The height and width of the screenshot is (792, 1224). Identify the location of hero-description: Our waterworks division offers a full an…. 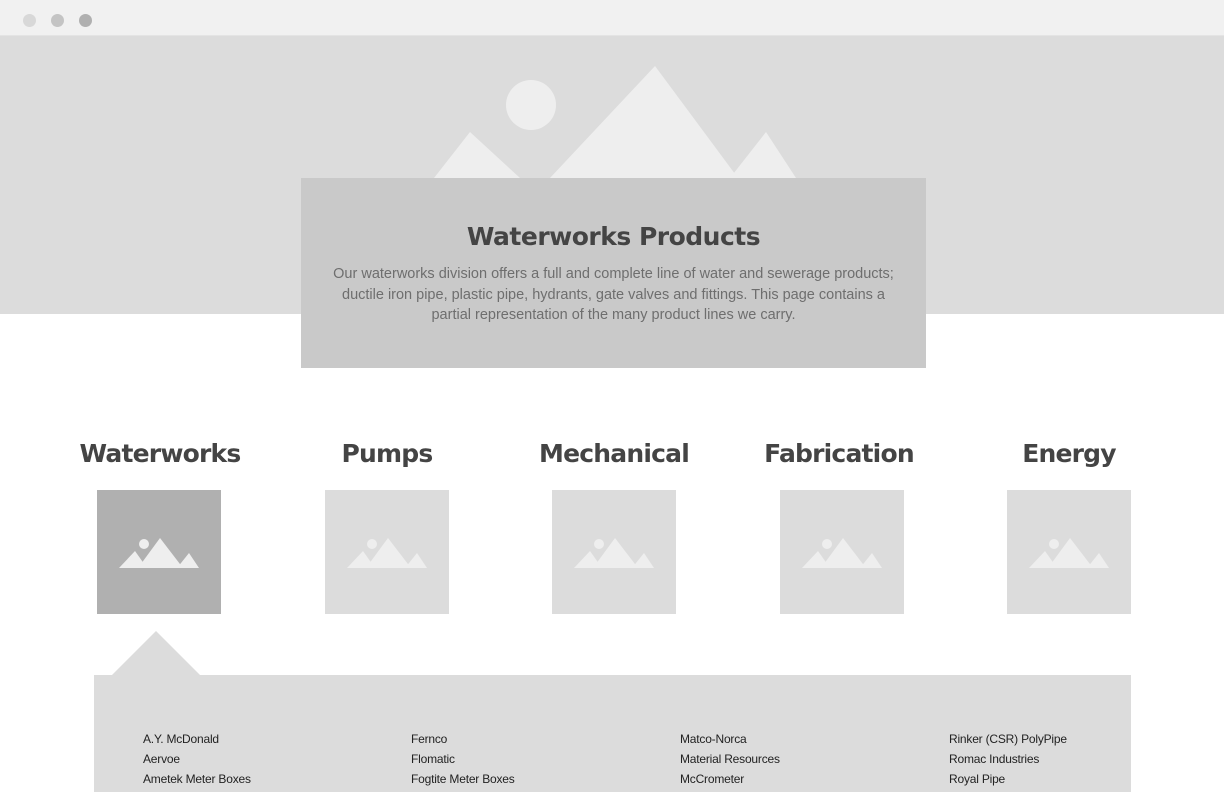
(613, 294).